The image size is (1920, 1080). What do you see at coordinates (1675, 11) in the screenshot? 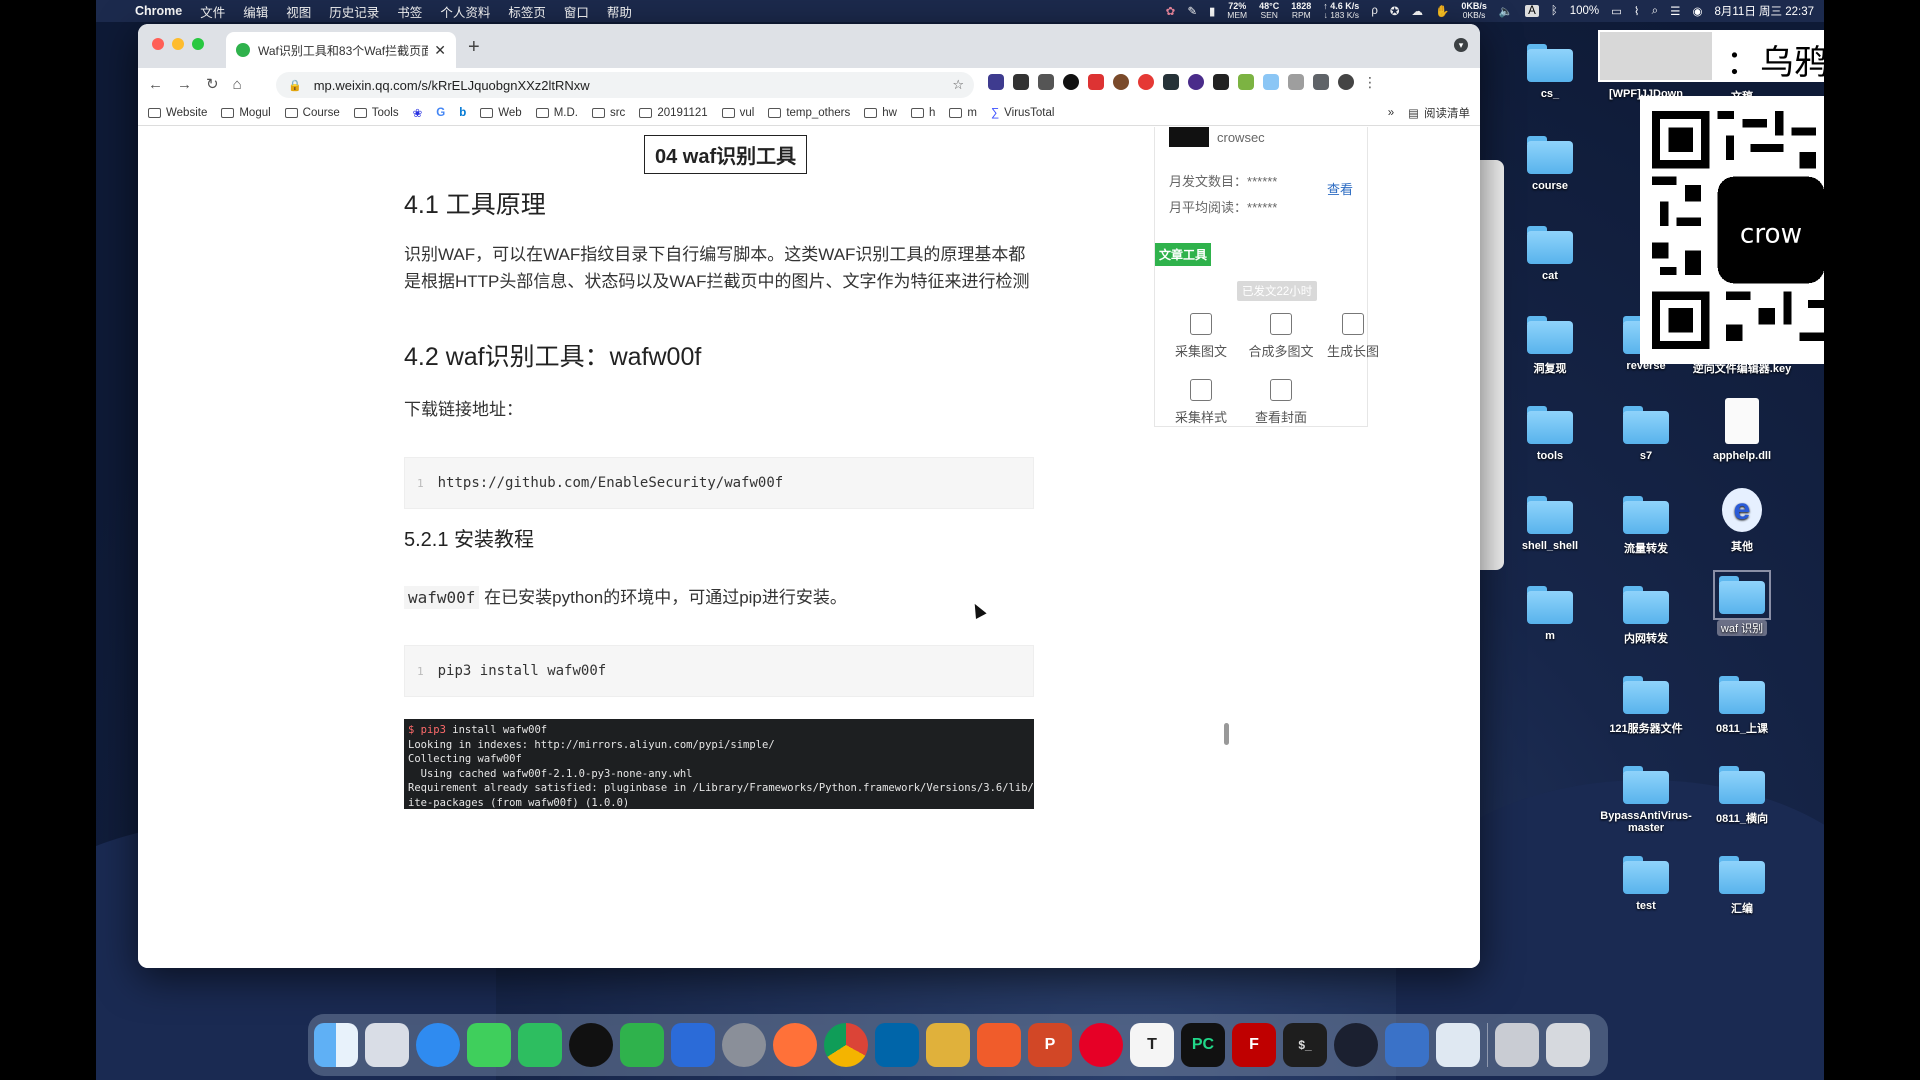
I see `control-center-icon: ☰` at bounding box center [1675, 11].